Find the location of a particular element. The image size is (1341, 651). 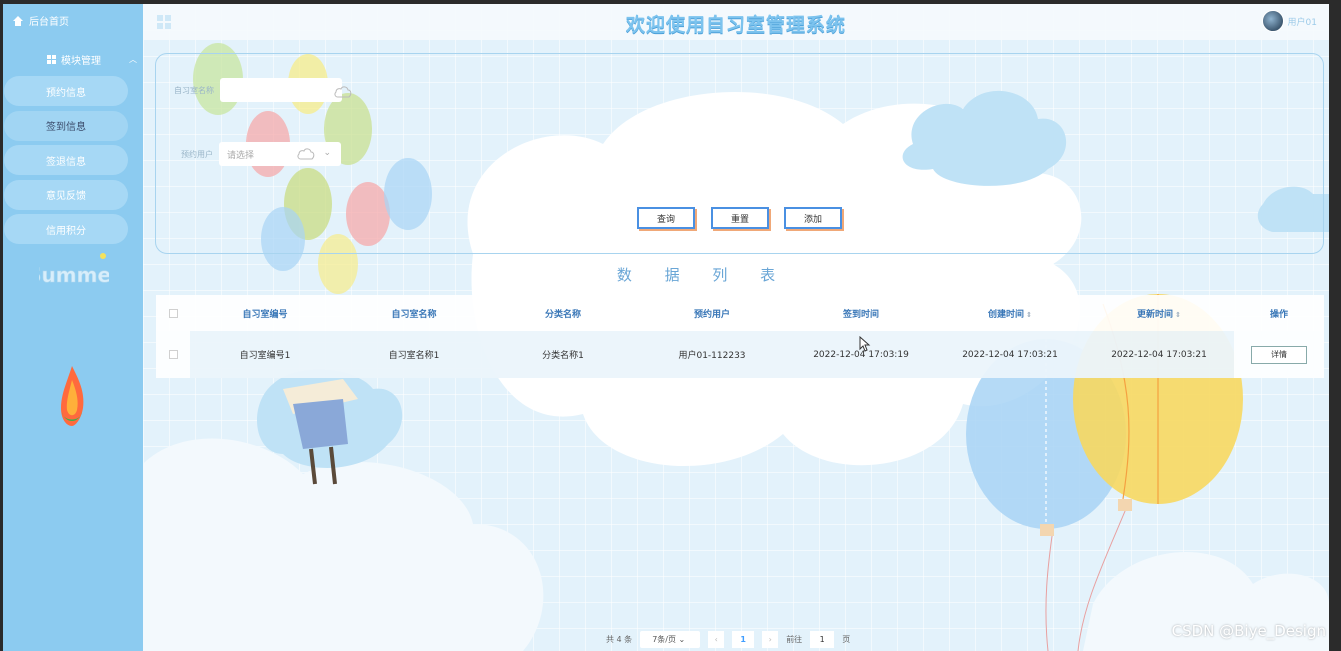

room-name-field: 自习室名称 is located at coordinates (263, 90).